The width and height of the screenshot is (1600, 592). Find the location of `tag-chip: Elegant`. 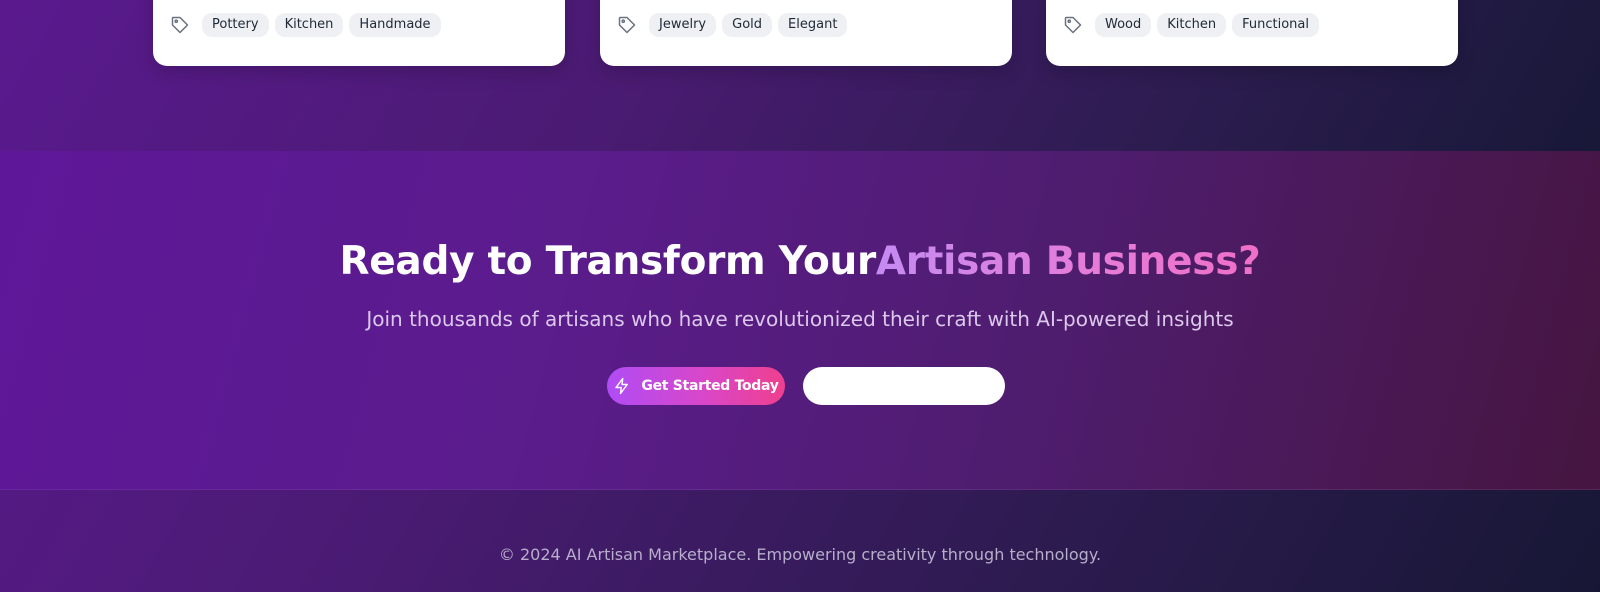

tag-chip: Elegant is located at coordinates (813, 25).